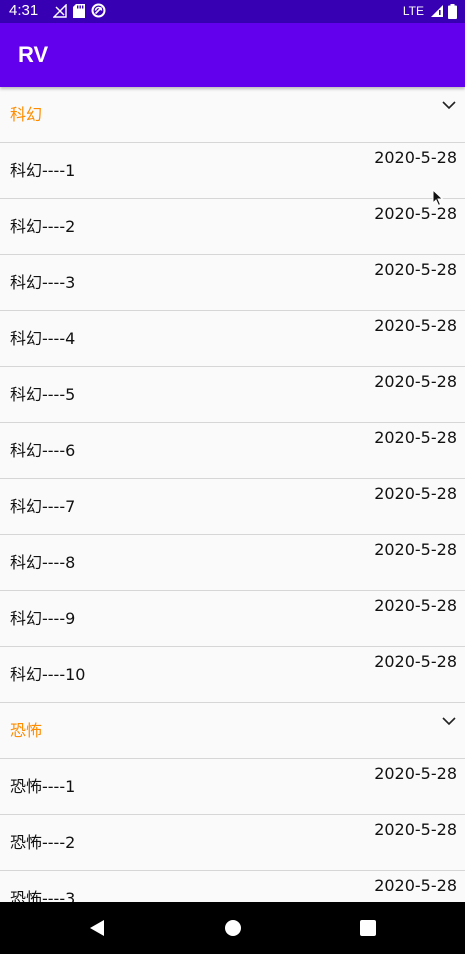 Image resolution: width=465 pixels, height=954 pixels. Describe the element at coordinates (438, 198) in the screenshot. I see `mouse-cursor-icon` at that location.